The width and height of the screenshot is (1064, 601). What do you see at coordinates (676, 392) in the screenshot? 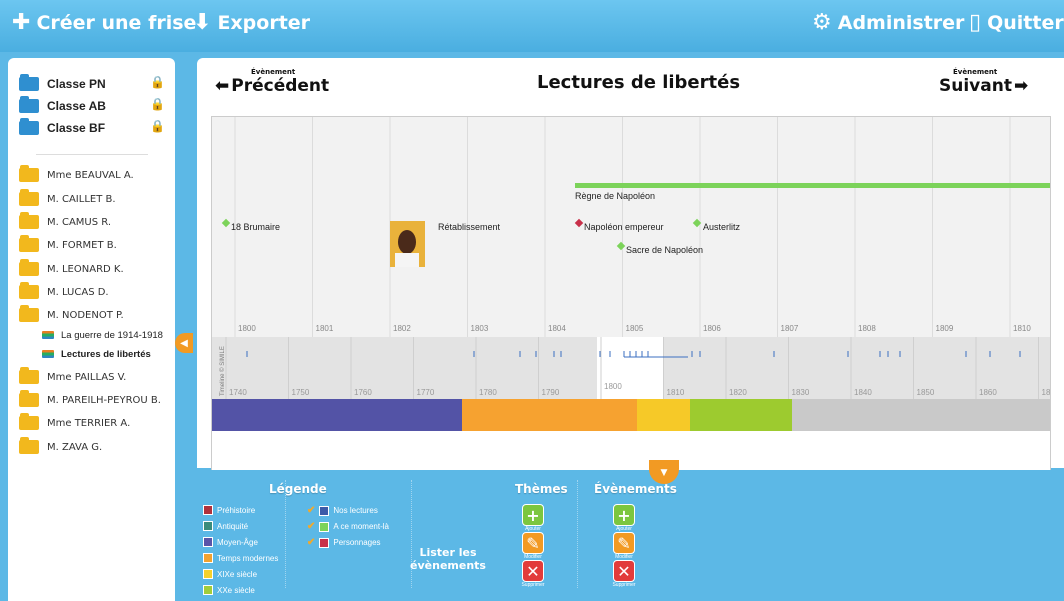
I see `decade-label: 1810` at bounding box center [676, 392].